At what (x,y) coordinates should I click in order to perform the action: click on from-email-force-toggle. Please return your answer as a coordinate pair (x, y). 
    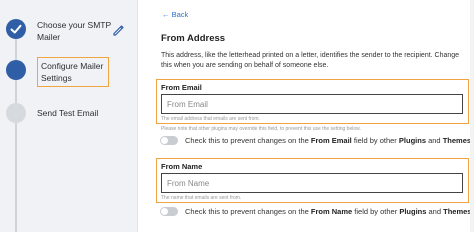
    Looking at the image, I should click on (169, 140).